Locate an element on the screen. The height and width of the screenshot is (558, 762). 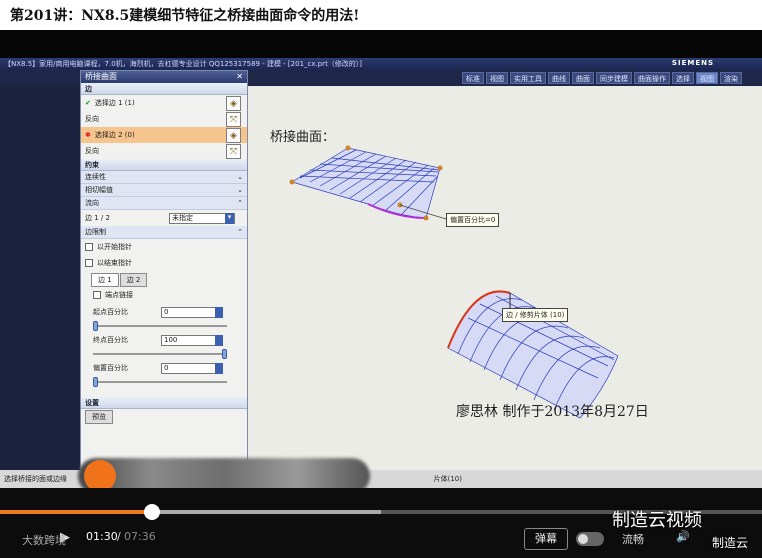
progress-knob is located at coordinates (152, 512).